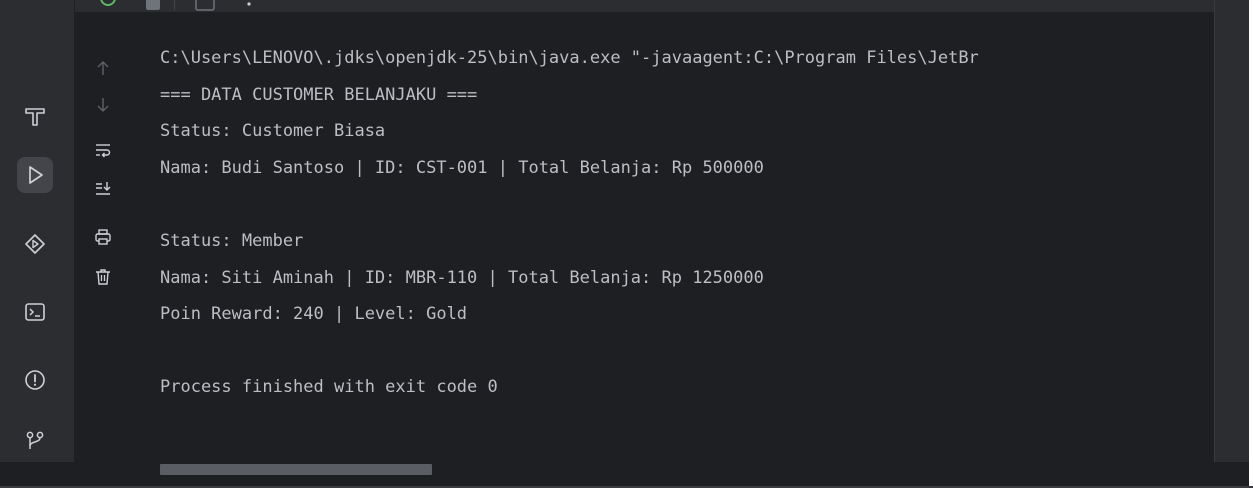 Image resolution: width=1253 pixels, height=488 pixels. I want to click on scroll-down-icon, so click(103, 105).